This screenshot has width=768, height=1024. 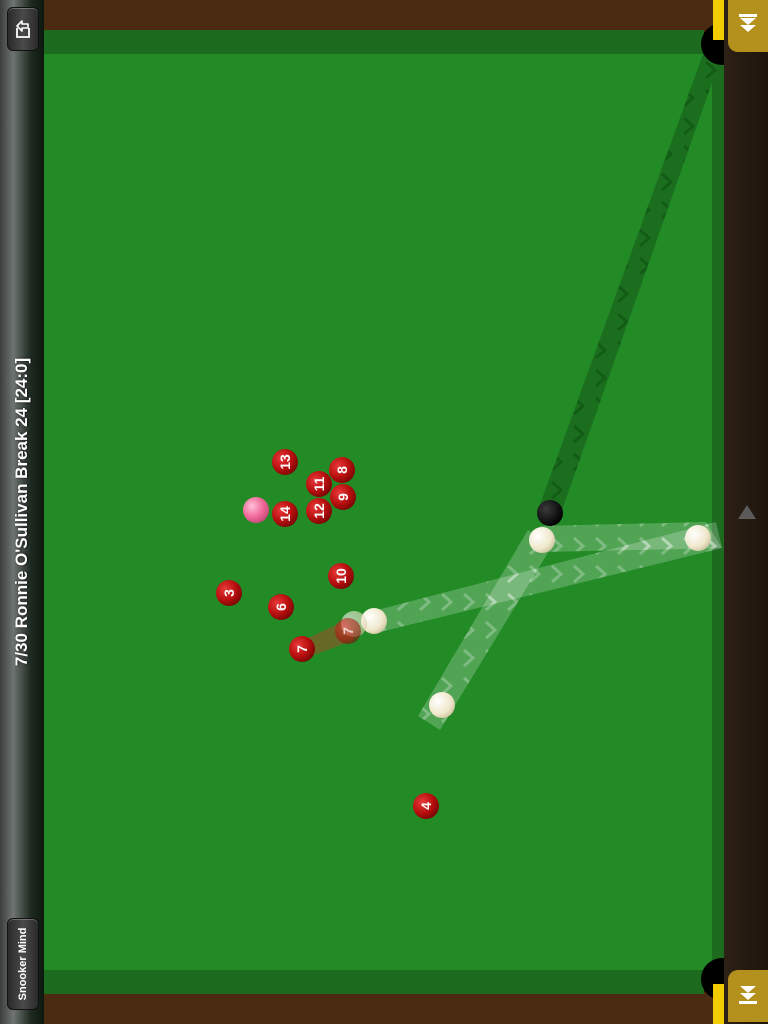 I want to click on red-ball: 9, so click(x=343, y=497).